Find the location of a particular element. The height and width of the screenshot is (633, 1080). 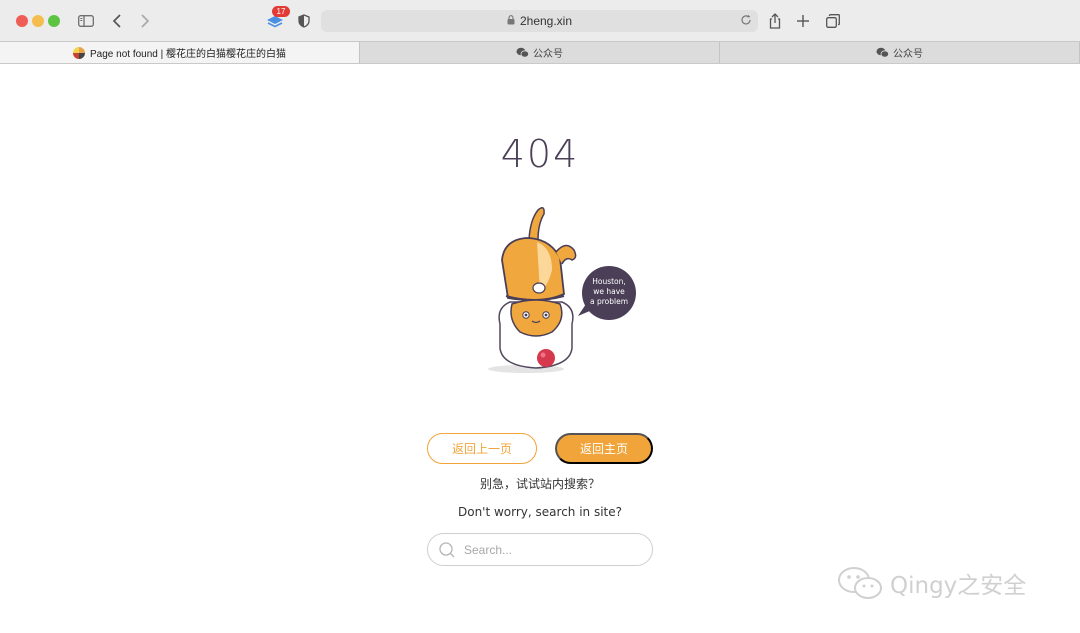

tab-wechat-1: 公众号 is located at coordinates (540, 52).